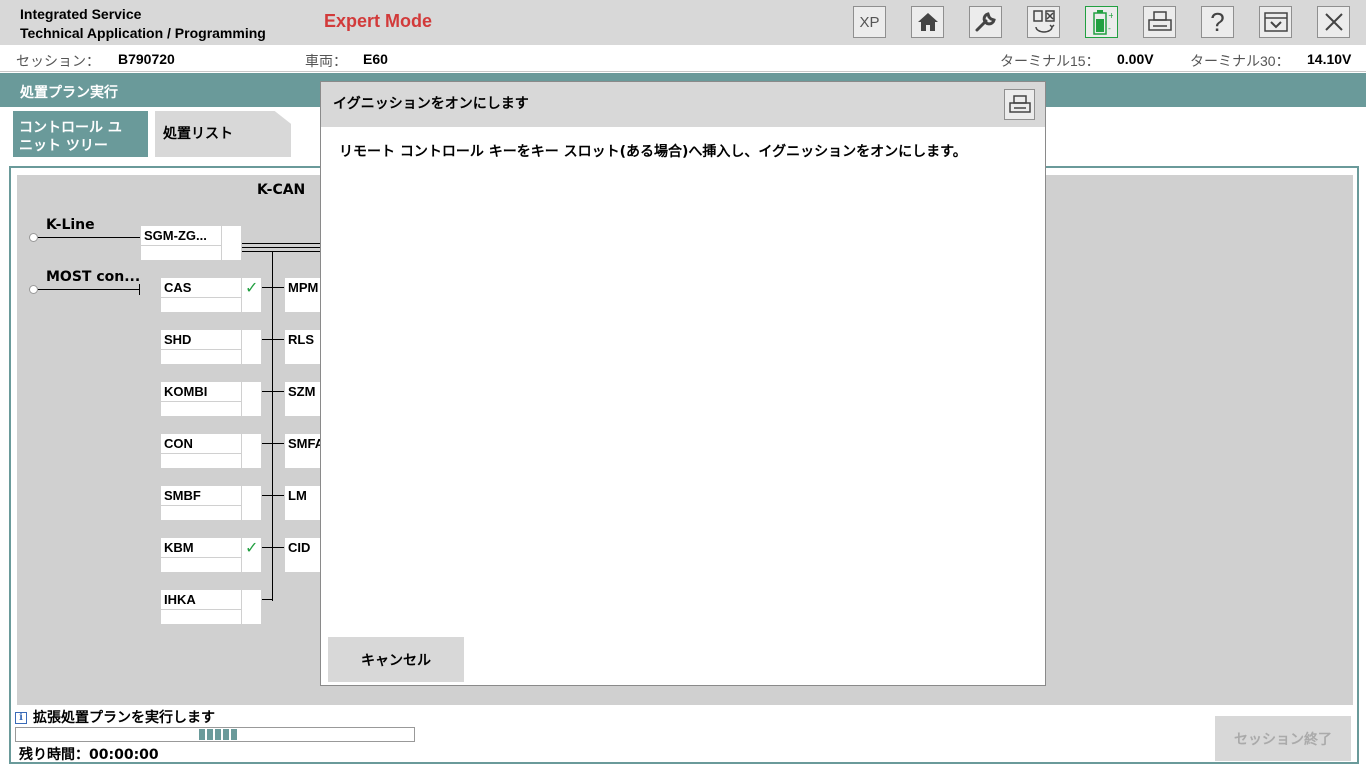 The height and width of the screenshot is (768, 1366). Describe the element at coordinates (304, 295) in the screenshot. I see `ecu-mpm: MPM` at that location.